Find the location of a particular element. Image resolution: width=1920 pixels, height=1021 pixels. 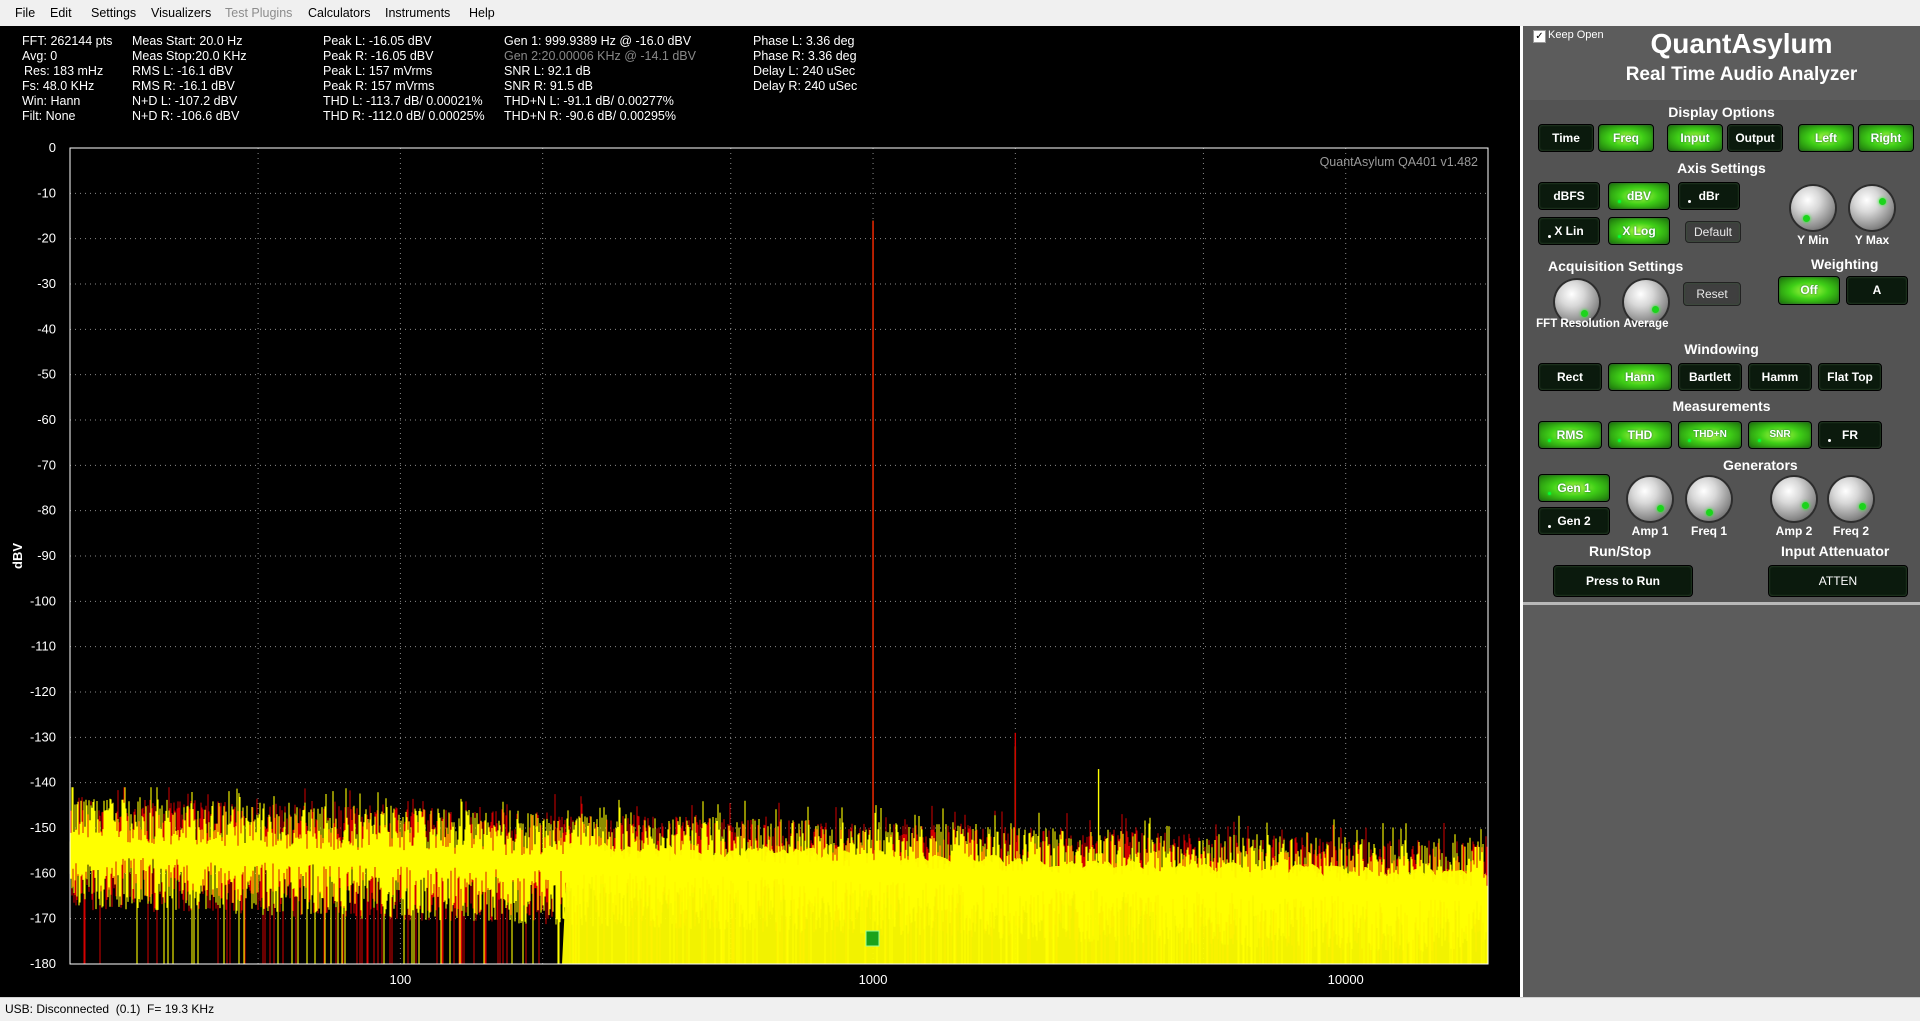

menu-calculators: Calculators is located at coordinates (339, 13).